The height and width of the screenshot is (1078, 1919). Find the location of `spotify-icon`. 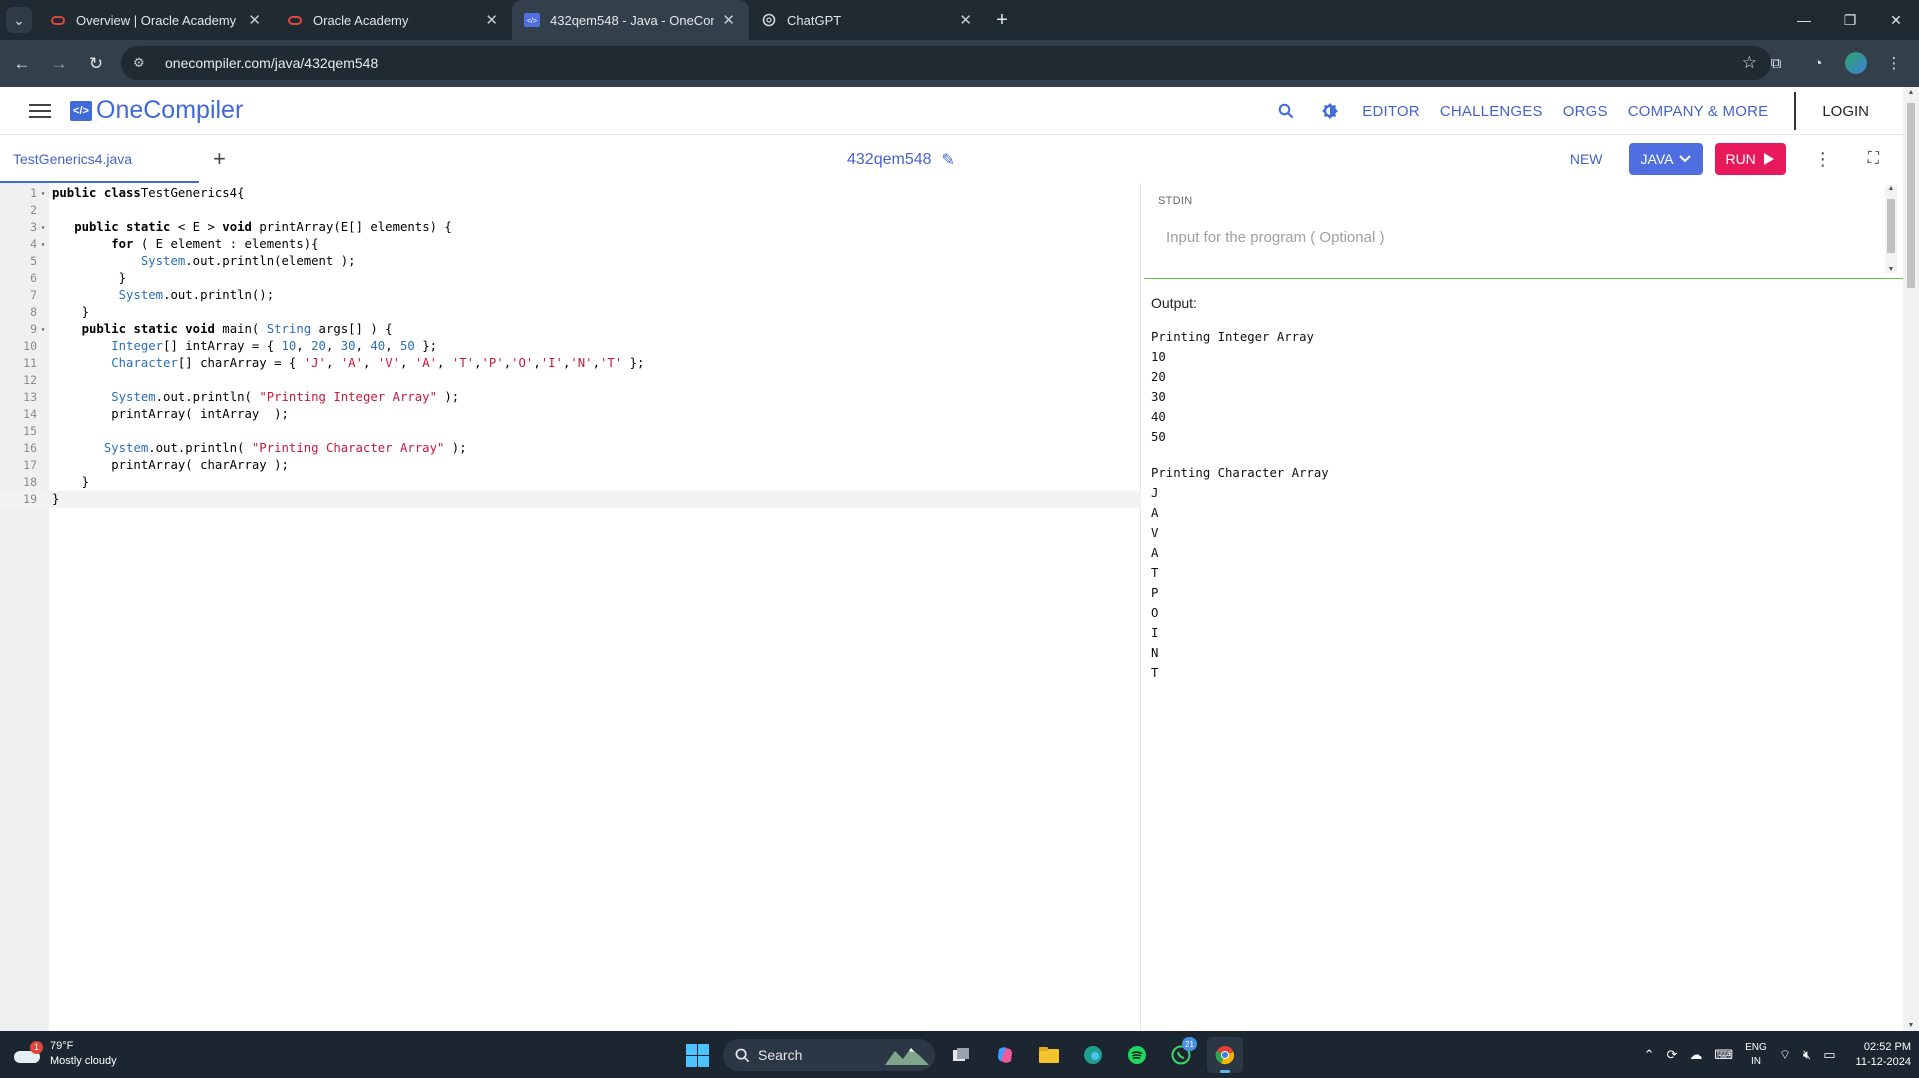

spotify-icon is located at coordinates (1137, 1055).